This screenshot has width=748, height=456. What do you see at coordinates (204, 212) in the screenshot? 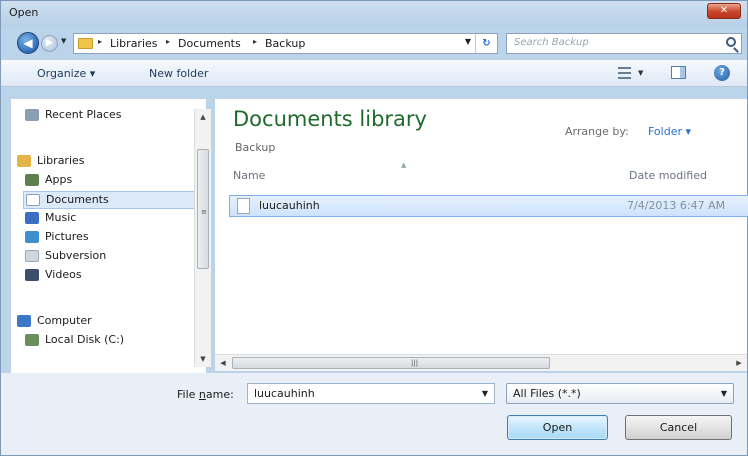
I see `scrollbar-grip-icon: ≡` at bounding box center [204, 212].